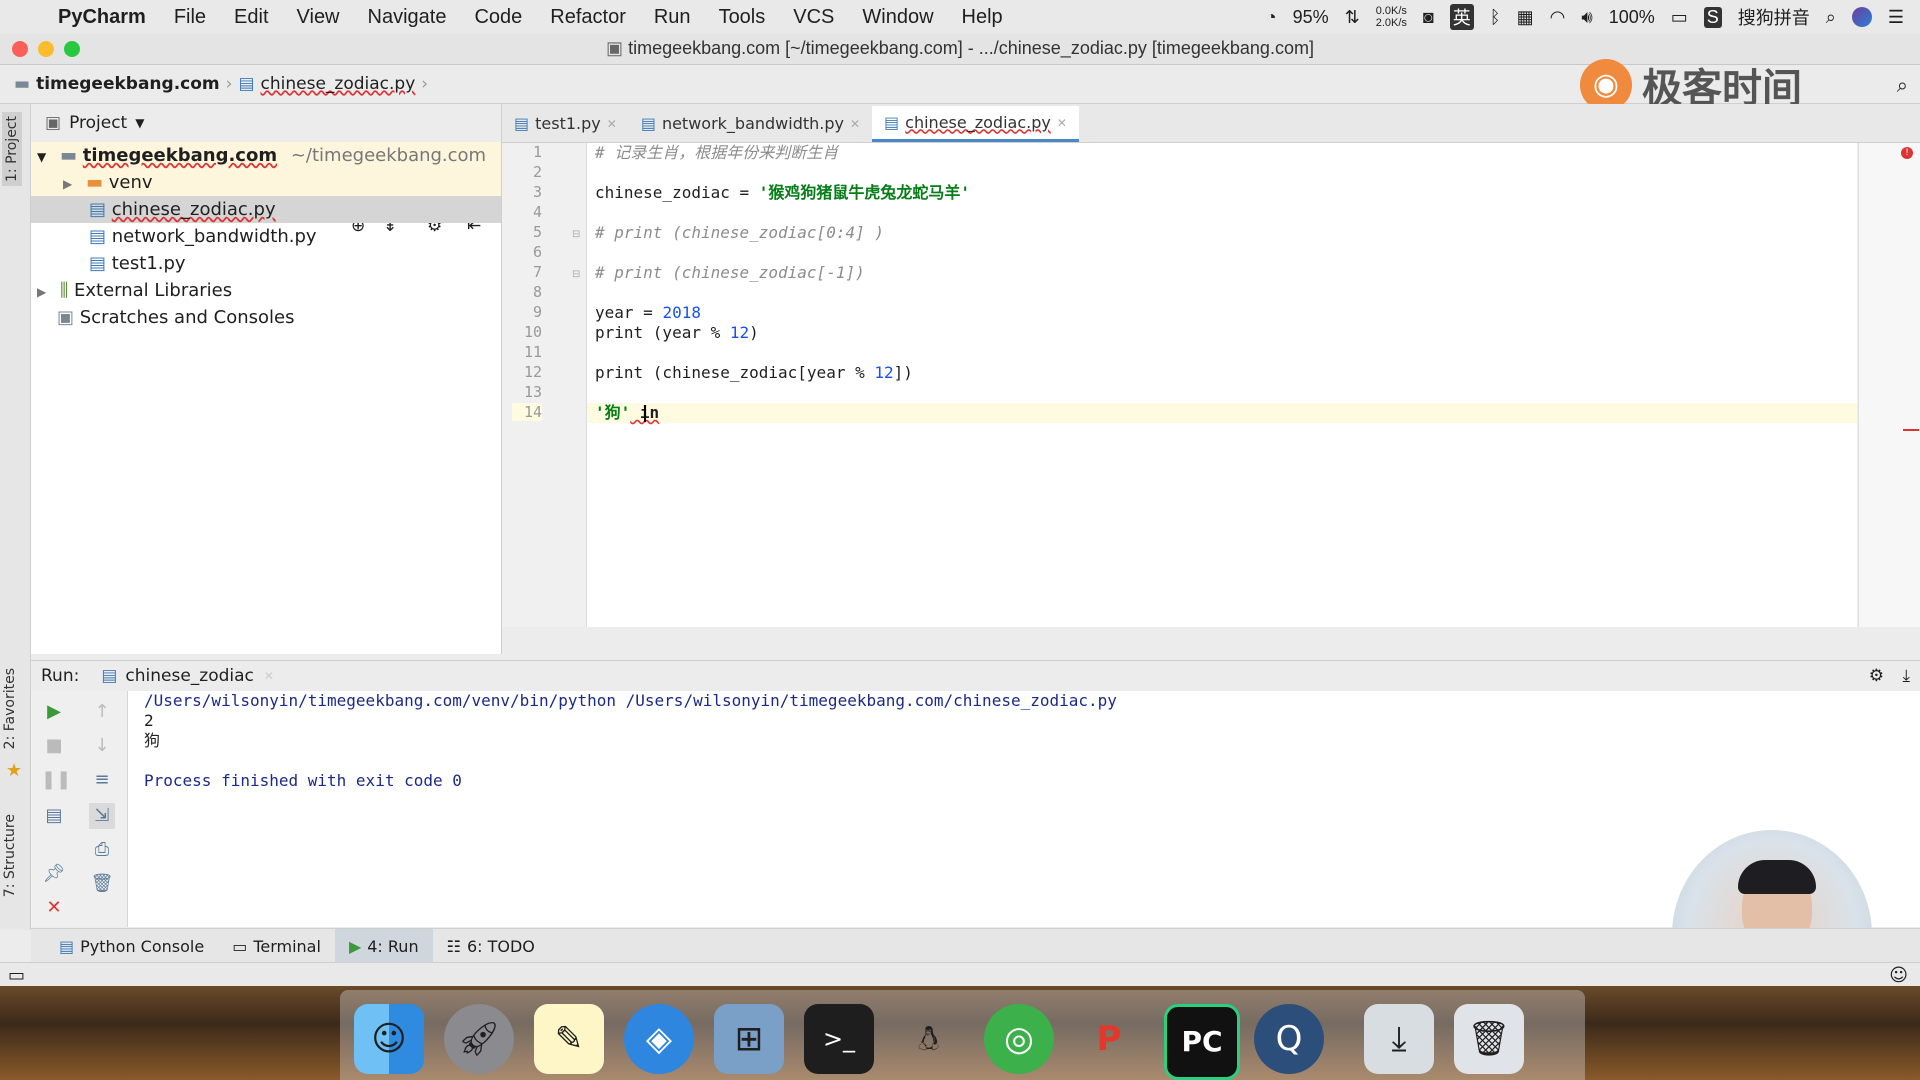  Describe the element at coordinates (1271, 17) in the screenshot. I see `cpu-gauge-icon: ◔` at that location.